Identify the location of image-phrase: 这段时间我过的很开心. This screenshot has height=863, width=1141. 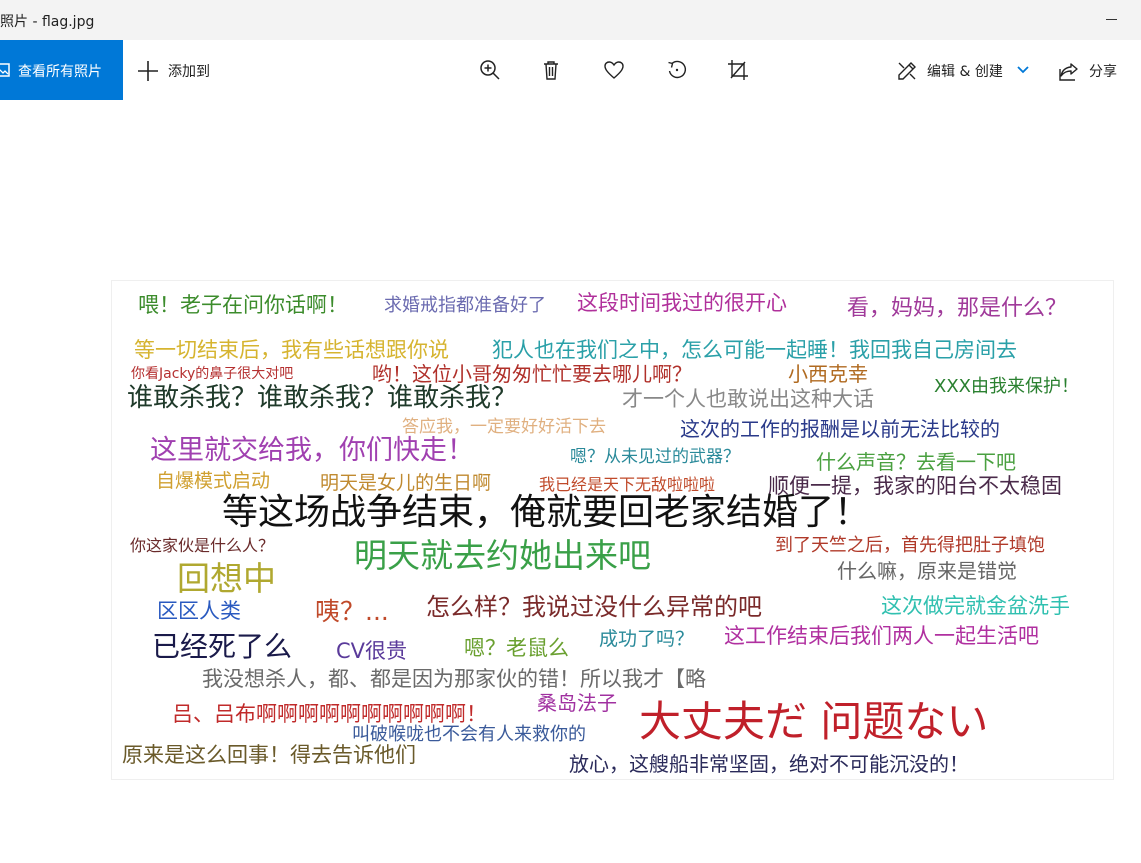
(682, 303).